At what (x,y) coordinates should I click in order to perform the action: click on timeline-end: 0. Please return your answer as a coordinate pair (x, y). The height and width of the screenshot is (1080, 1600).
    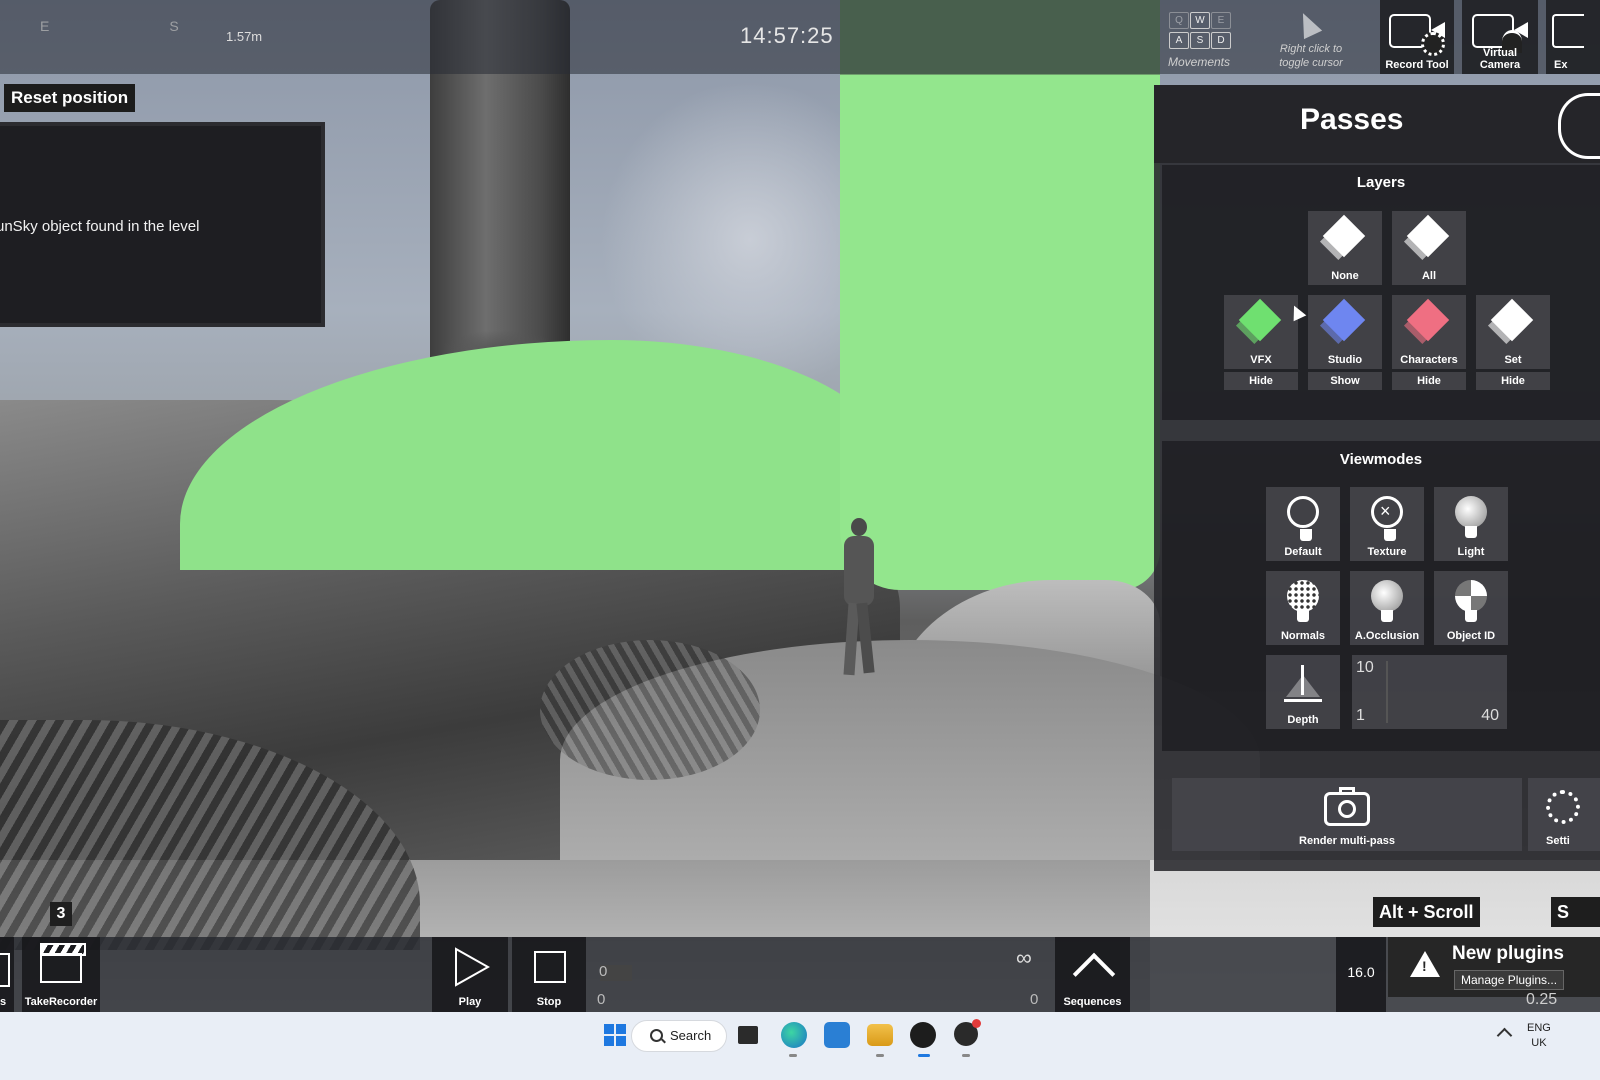
    Looking at the image, I should click on (1034, 999).